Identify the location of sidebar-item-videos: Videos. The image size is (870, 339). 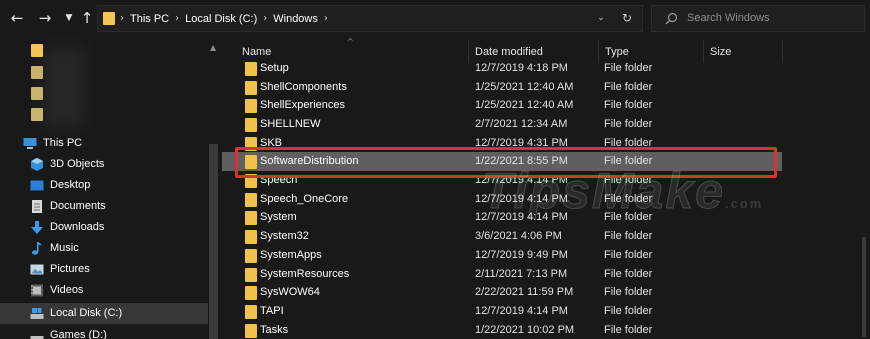
(104, 290).